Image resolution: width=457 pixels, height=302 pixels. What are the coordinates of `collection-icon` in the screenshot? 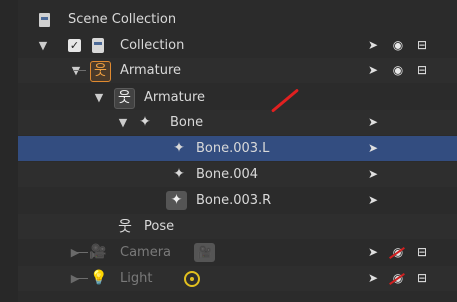 It's located at (98, 45).